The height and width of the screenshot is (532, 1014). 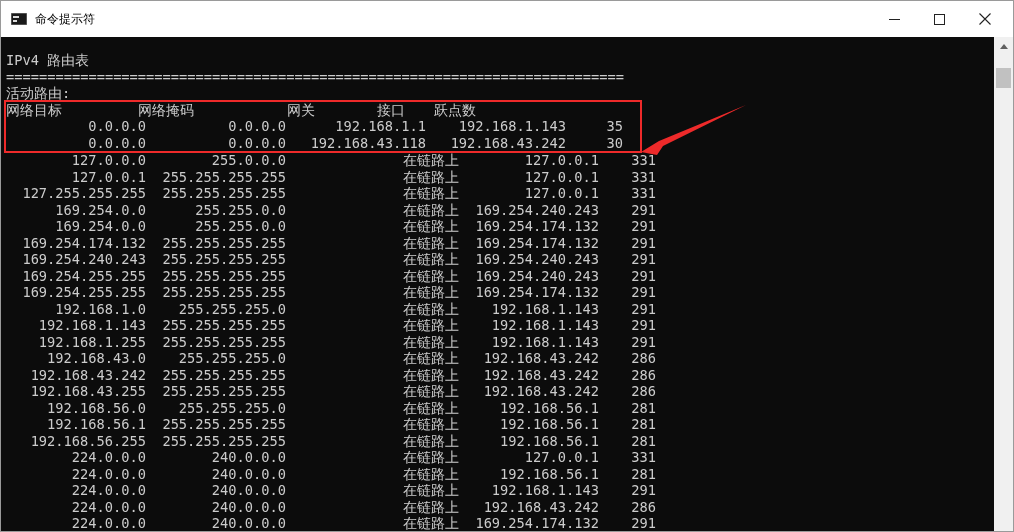 What do you see at coordinates (1003, 46) in the screenshot?
I see `scroll-up-icon` at bounding box center [1003, 46].